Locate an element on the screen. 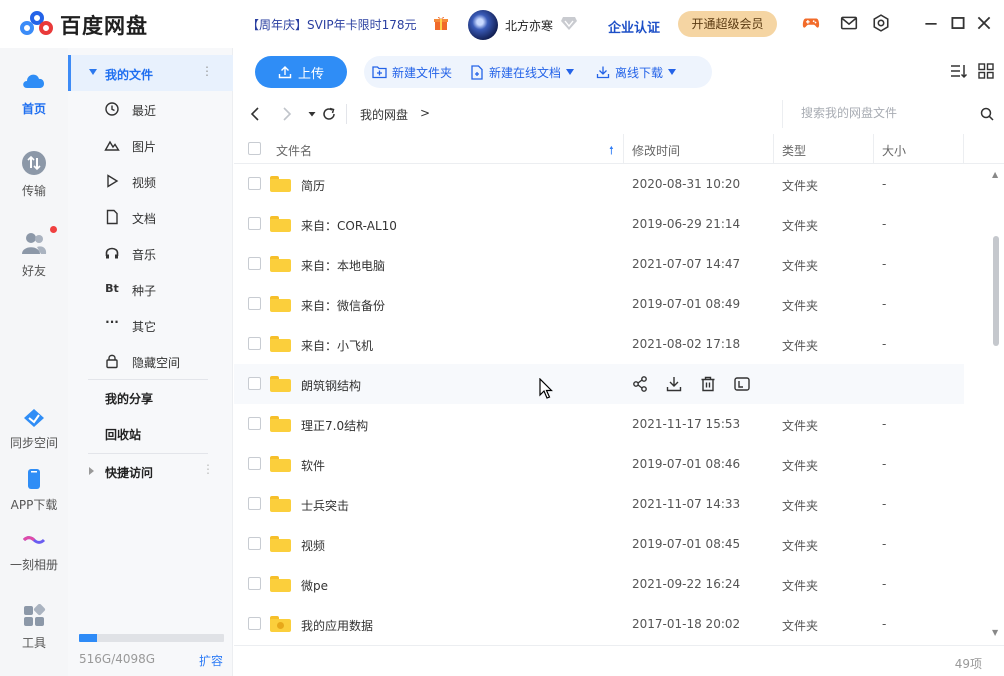  sort-icon is located at coordinates (959, 71).